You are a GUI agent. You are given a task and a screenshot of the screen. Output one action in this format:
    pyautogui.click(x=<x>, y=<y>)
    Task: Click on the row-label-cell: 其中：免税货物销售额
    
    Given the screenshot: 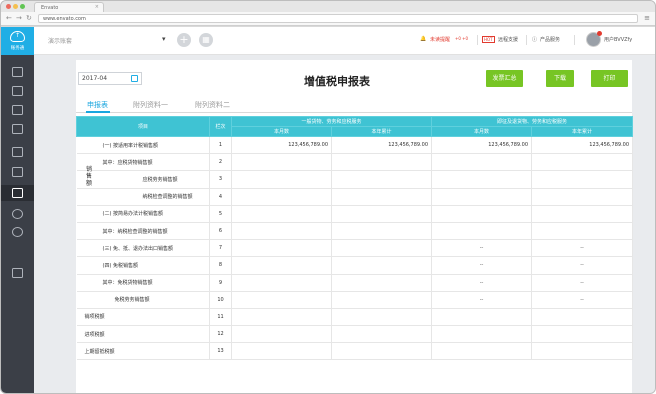 What is the action you would take?
    pyautogui.click(x=143, y=283)
    